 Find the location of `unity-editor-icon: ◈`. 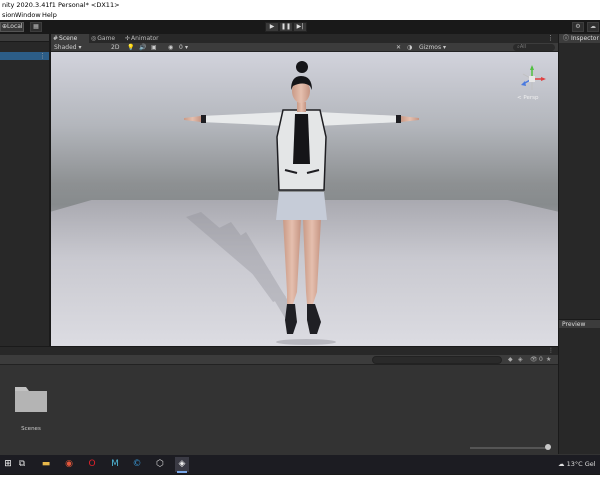

unity-editor-icon: ◈ is located at coordinates (182, 464).